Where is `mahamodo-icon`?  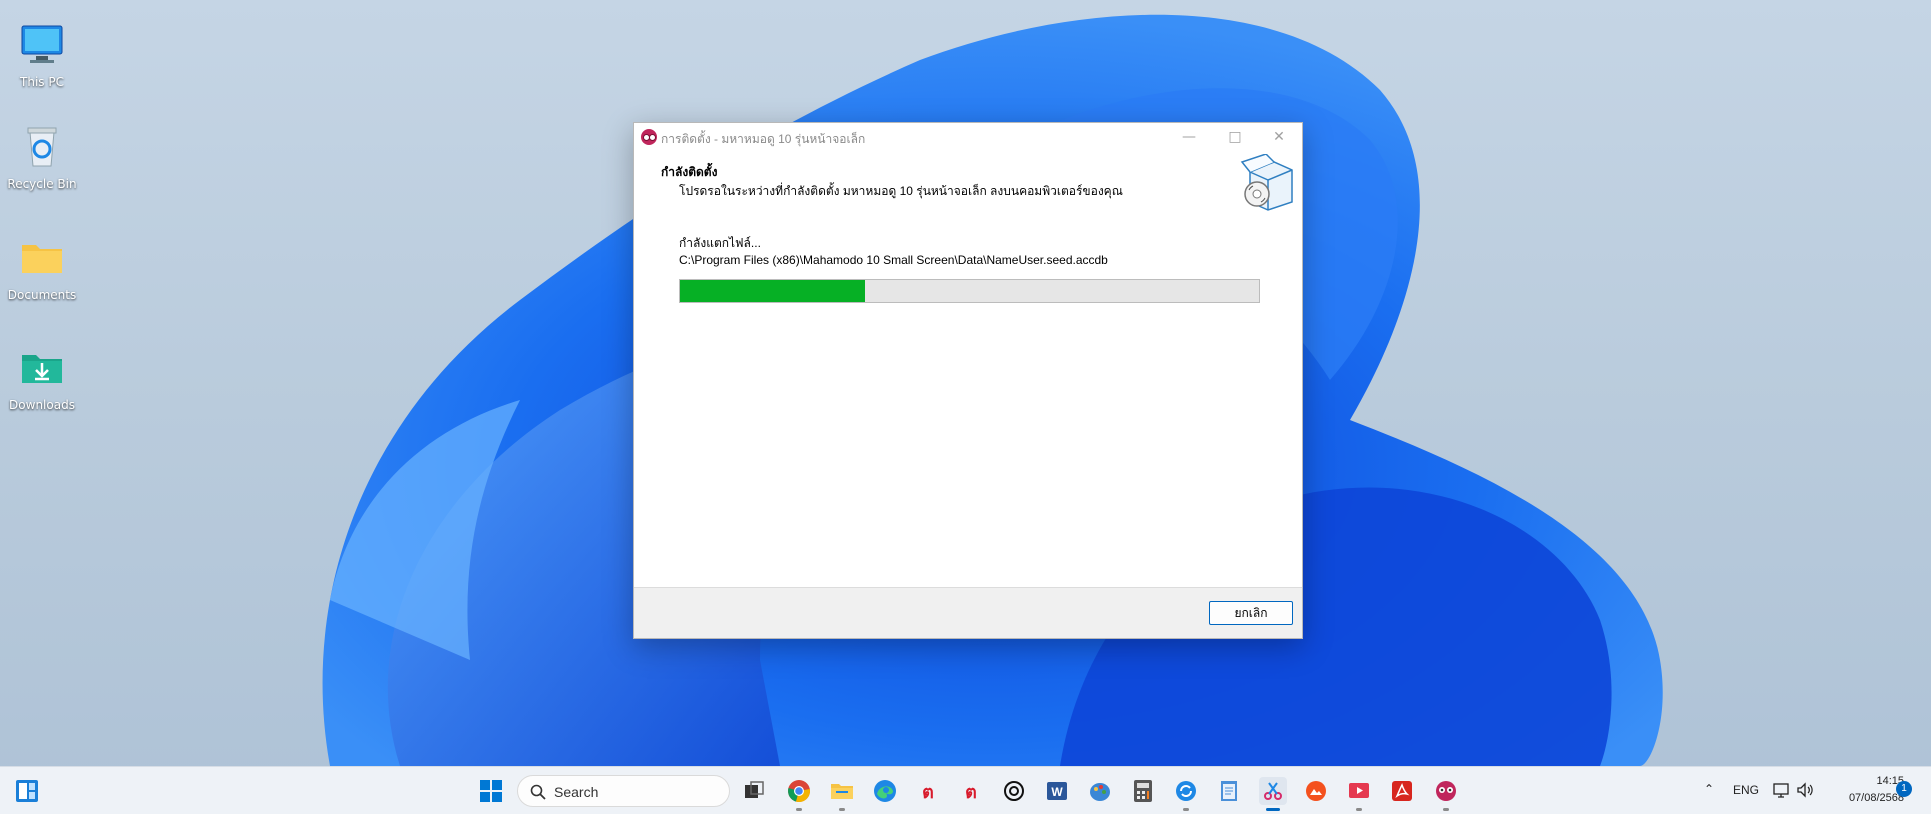
mahamodo-icon is located at coordinates (1446, 794).